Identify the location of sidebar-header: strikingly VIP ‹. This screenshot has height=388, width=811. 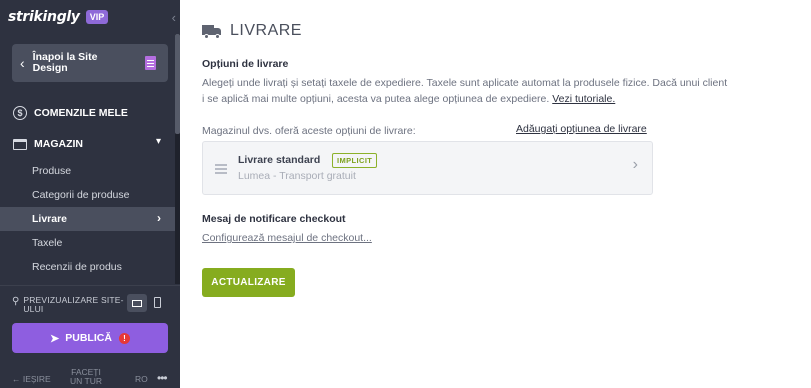
(90, 17).